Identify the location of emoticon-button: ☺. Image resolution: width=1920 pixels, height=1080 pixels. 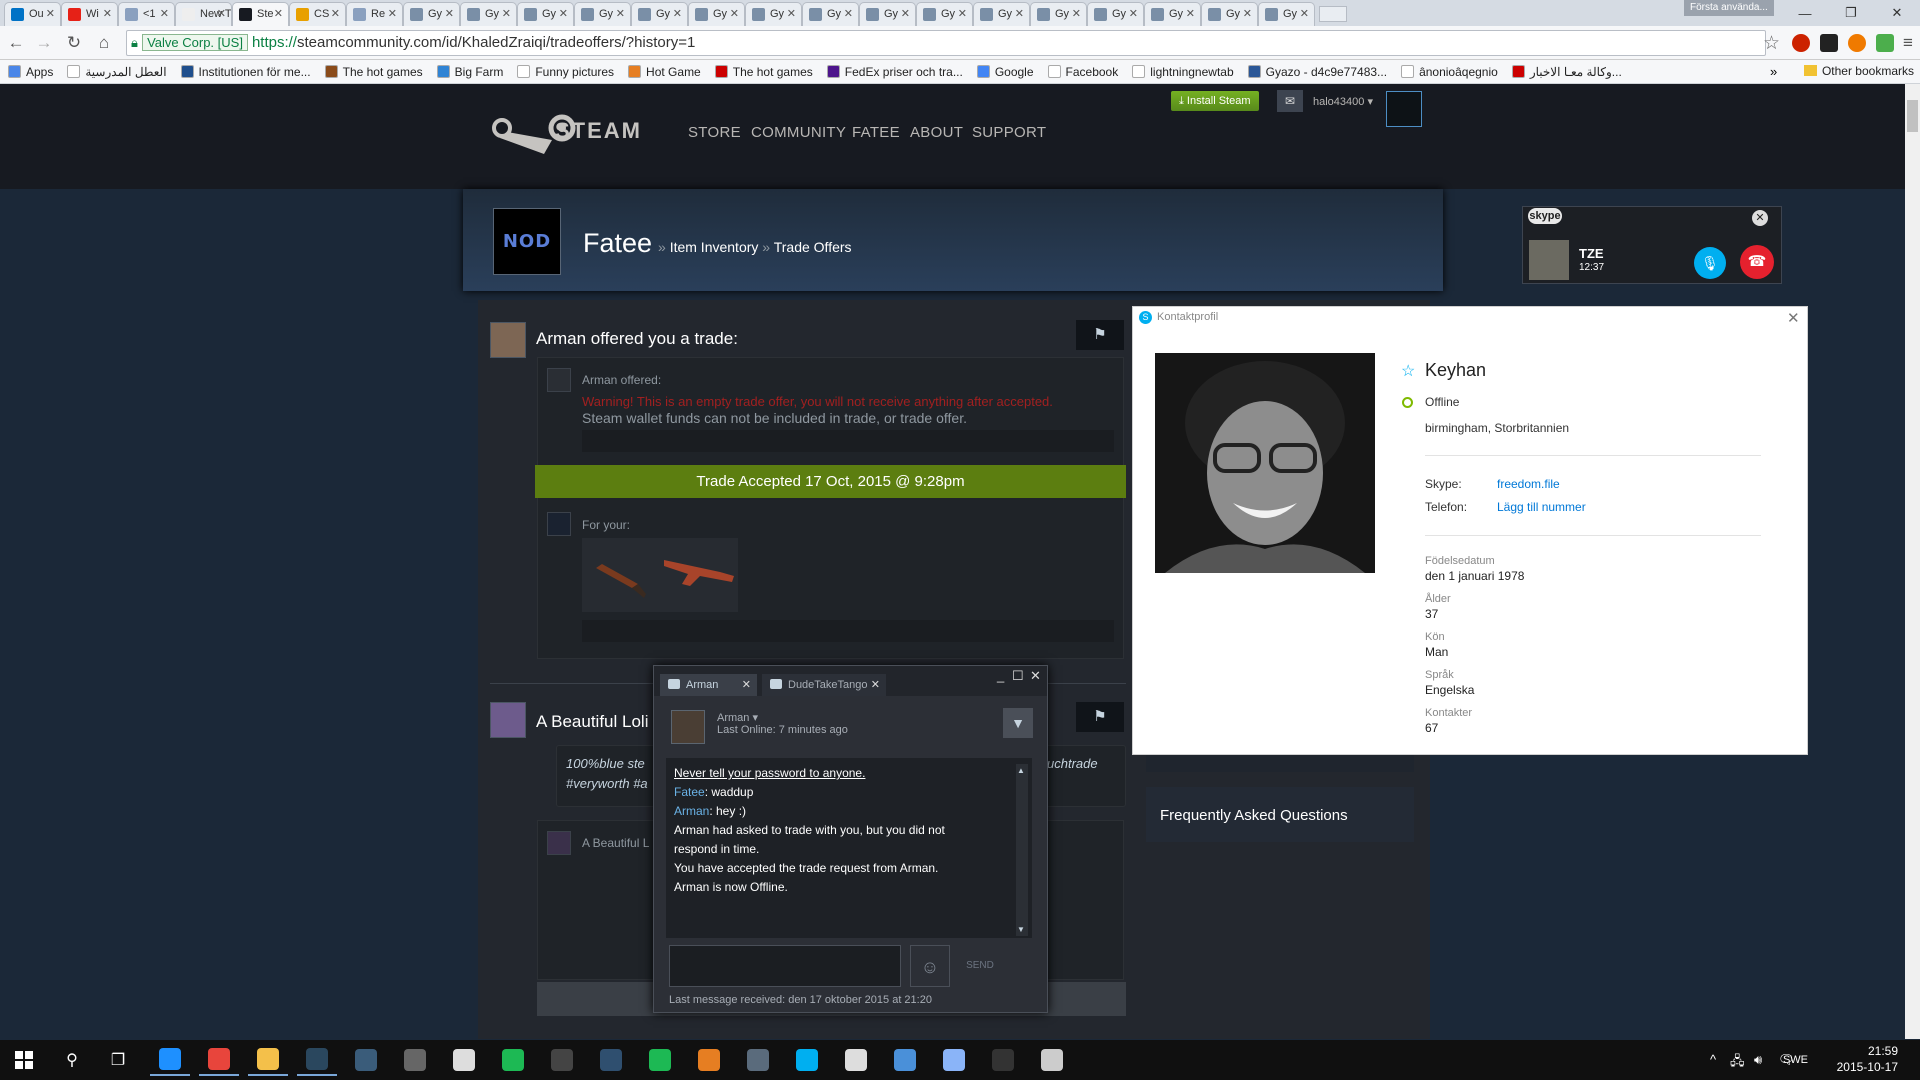
(930, 966).